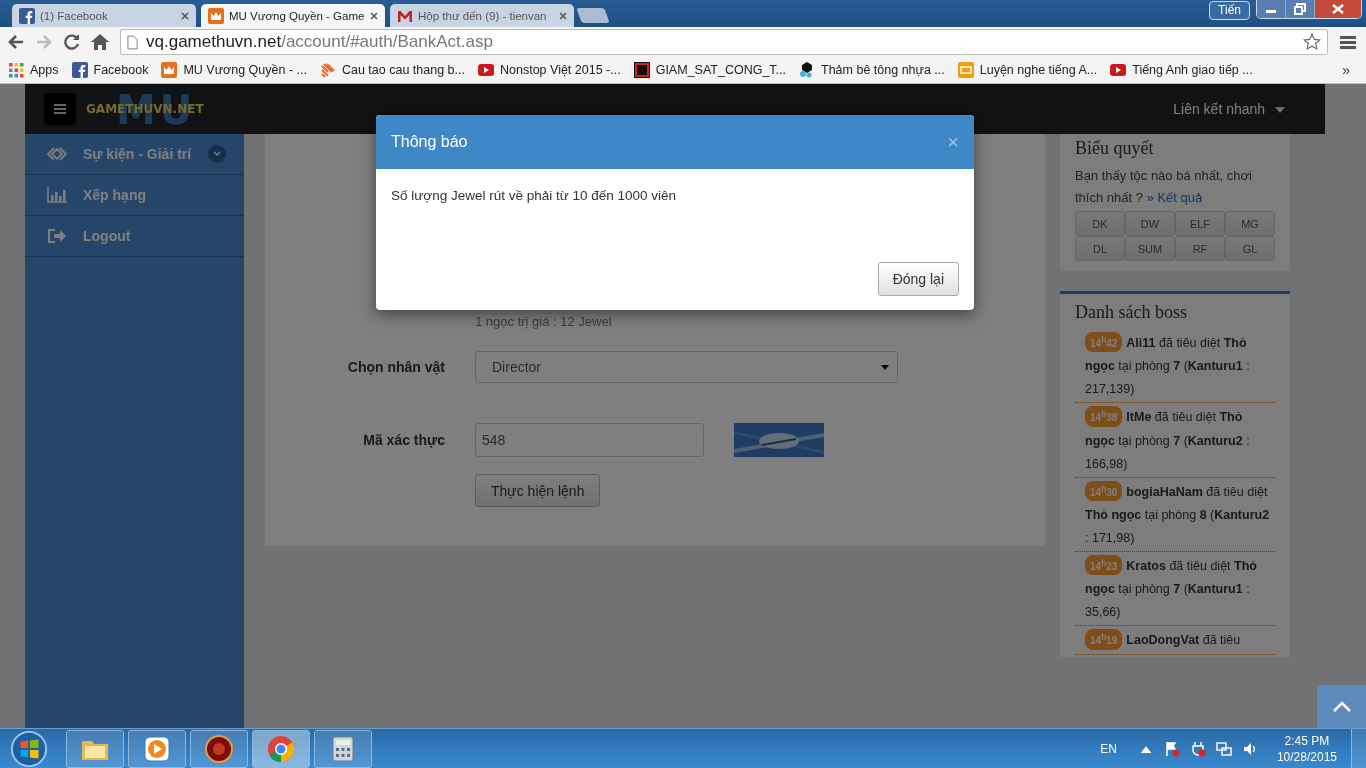  What do you see at coordinates (1104, 416) in the screenshot?
I see `time-badge: 14$^{h}$38` at bounding box center [1104, 416].